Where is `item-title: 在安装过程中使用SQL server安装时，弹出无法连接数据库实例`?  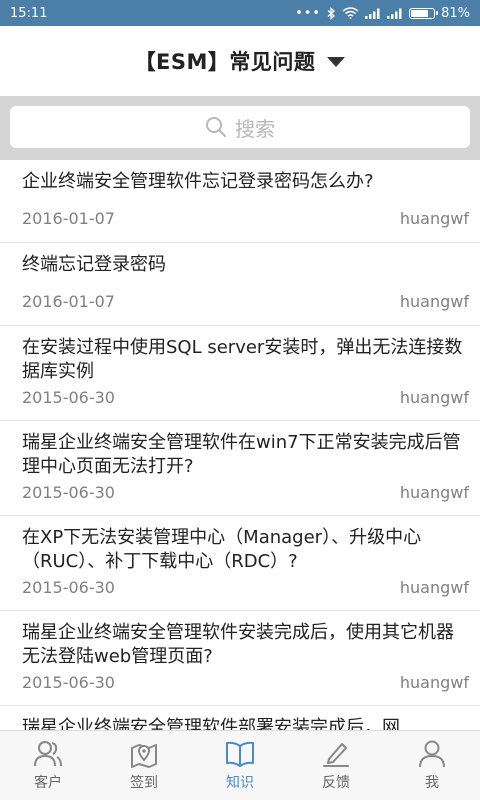 item-title: 在安装过程中使用SQL server安装时，弹出无法连接数据库实例 is located at coordinates (242, 359).